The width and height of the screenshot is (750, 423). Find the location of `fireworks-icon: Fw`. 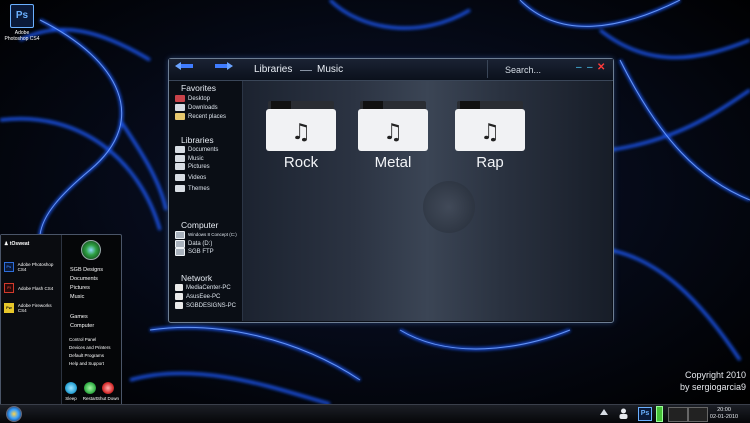

fireworks-icon: Fw is located at coordinates (9, 308).